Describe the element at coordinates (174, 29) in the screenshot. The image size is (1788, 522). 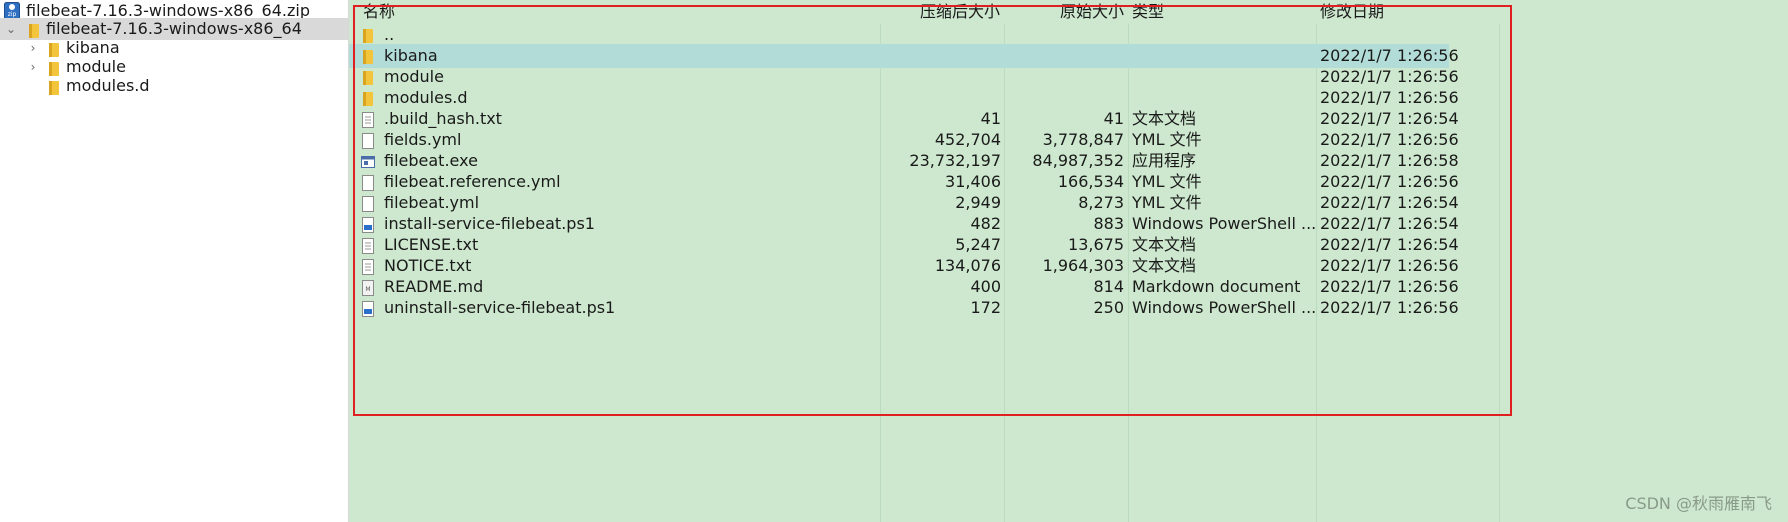
I see `tree-item-root-folder: ⌄ filebeat-7.16.3-windows-x86_64` at that location.